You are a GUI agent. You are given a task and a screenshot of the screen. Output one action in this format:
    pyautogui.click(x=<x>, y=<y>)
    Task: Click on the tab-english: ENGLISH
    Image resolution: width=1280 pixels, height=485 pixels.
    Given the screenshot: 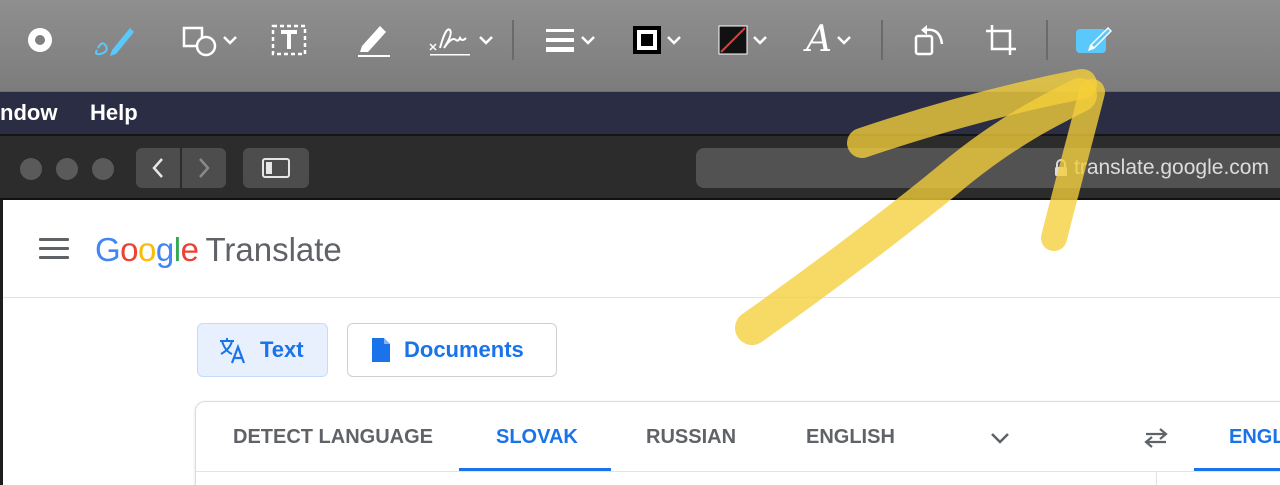 What is the action you would take?
    pyautogui.click(x=850, y=437)
    